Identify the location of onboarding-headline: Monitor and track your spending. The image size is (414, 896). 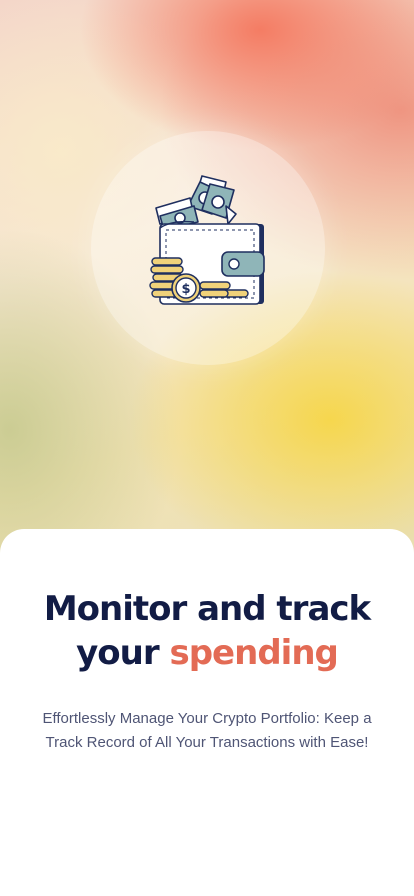
(207, 631).